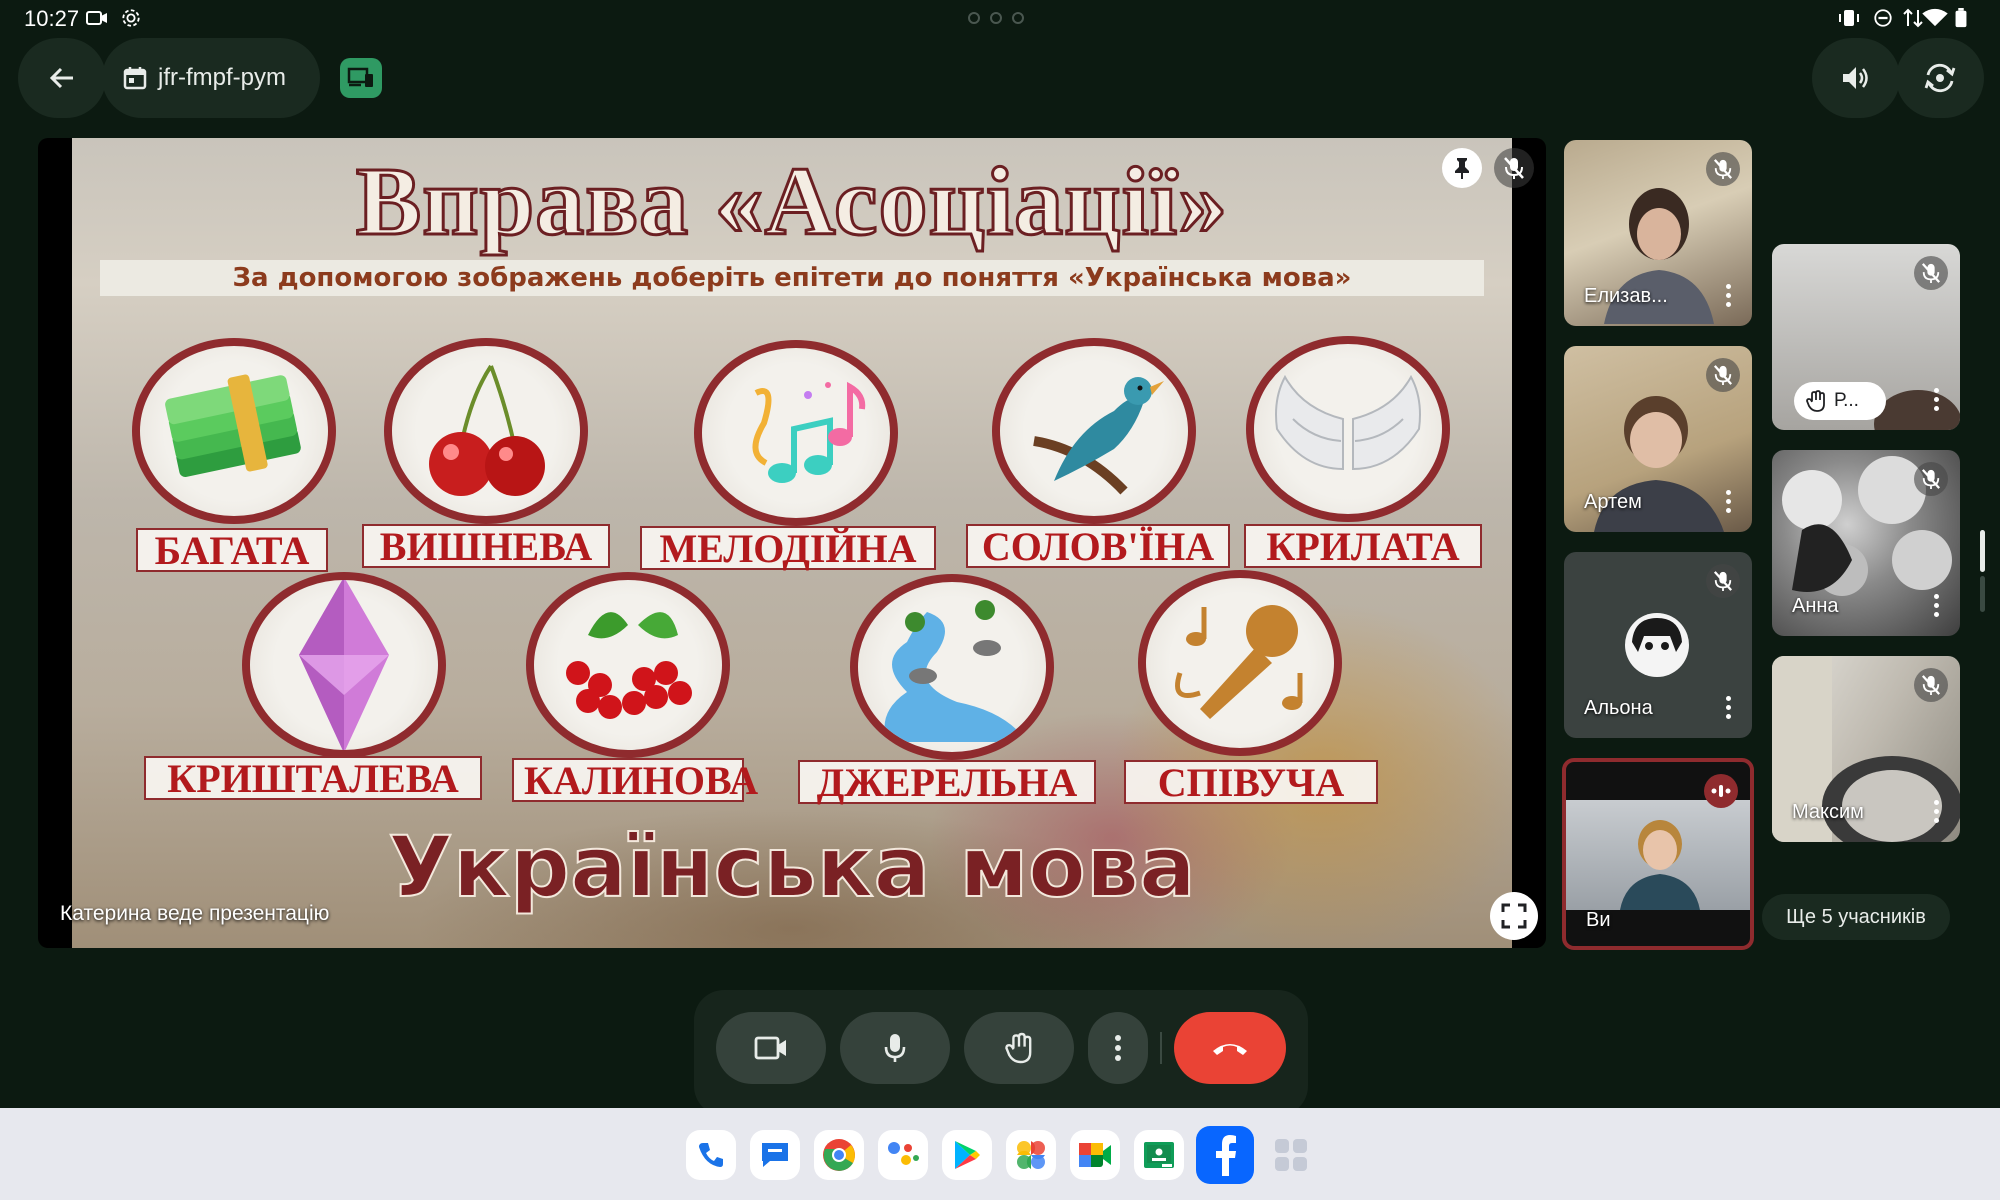  I want to click on cast-device-button, so click(361, 78).